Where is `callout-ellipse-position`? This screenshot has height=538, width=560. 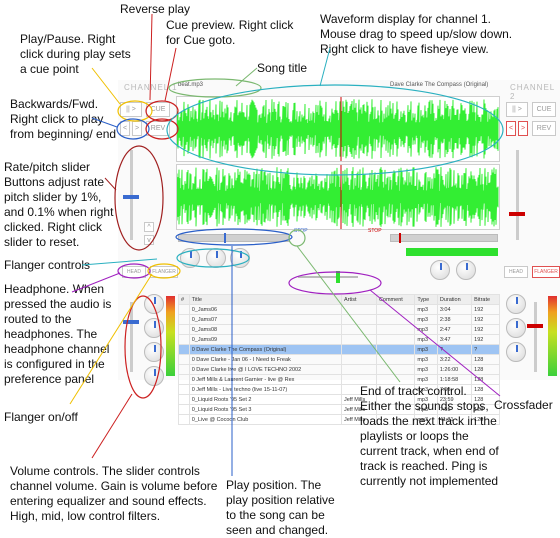 callout-ellipse-position is located at coordinates (234, 237).